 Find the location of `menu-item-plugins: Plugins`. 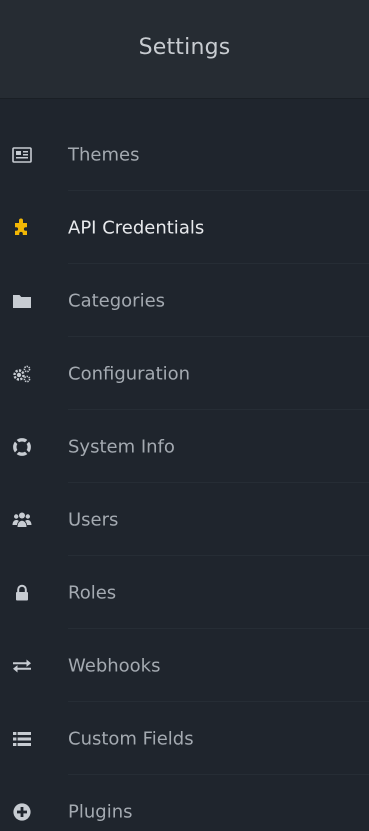

menu-item-plugins: Plugins is located at coordinates (184, 803).